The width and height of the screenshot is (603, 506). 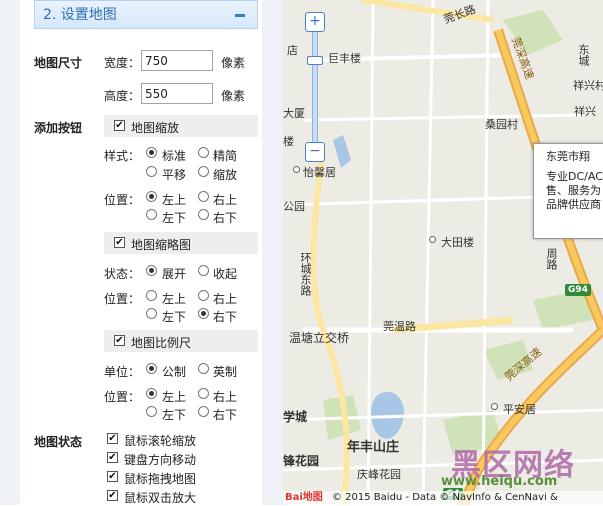 What do you see at coordinates (112, 495) in the screenshot?
I see `dblclick-zoom-checkbox: ✔` at bounding box center [112, 495].